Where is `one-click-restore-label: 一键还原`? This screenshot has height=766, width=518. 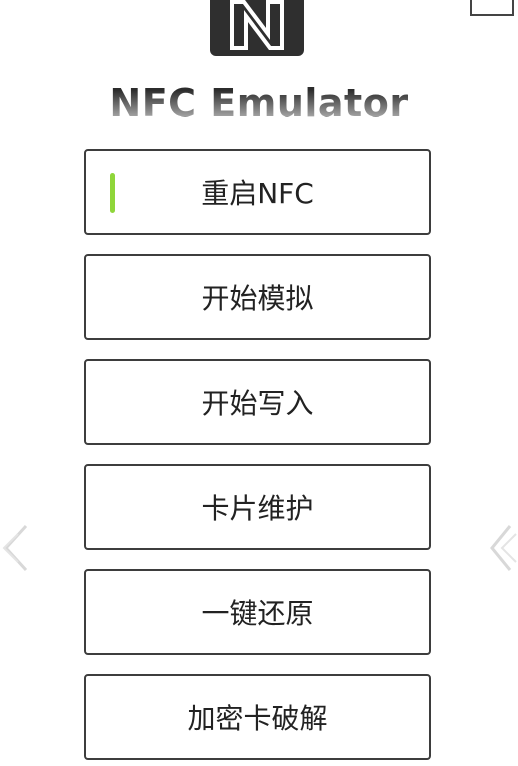 one-click-restore-label: 一键还原 is located at coordinates (257, 613).